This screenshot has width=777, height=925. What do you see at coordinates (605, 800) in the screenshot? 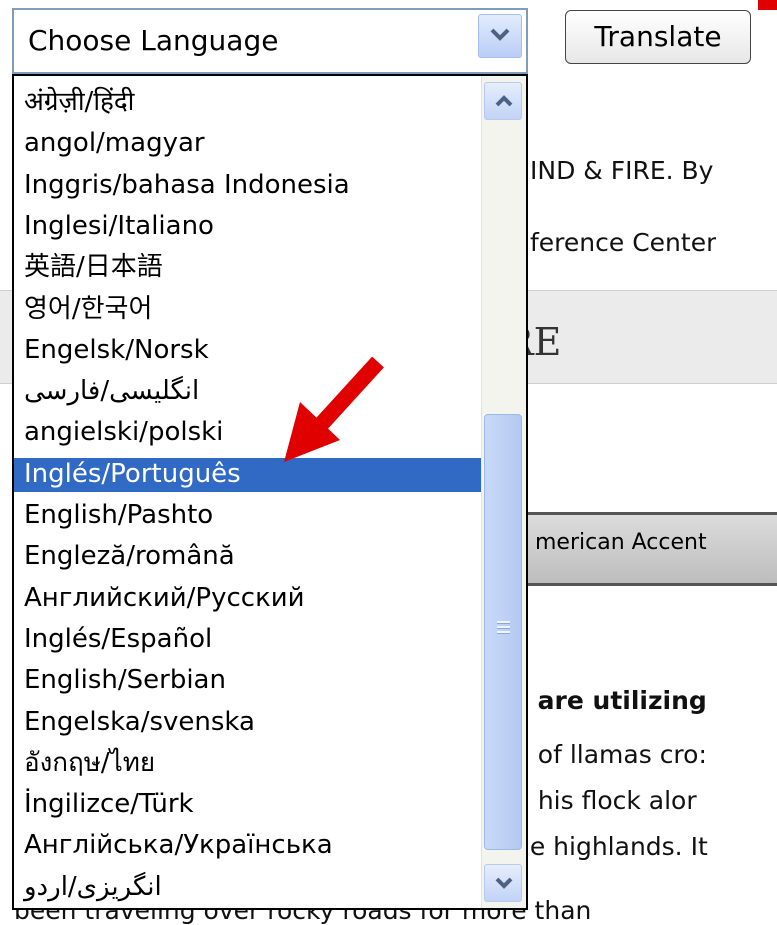
I see `page-body-line: g his flock alor` at bounding box center [605, 800].